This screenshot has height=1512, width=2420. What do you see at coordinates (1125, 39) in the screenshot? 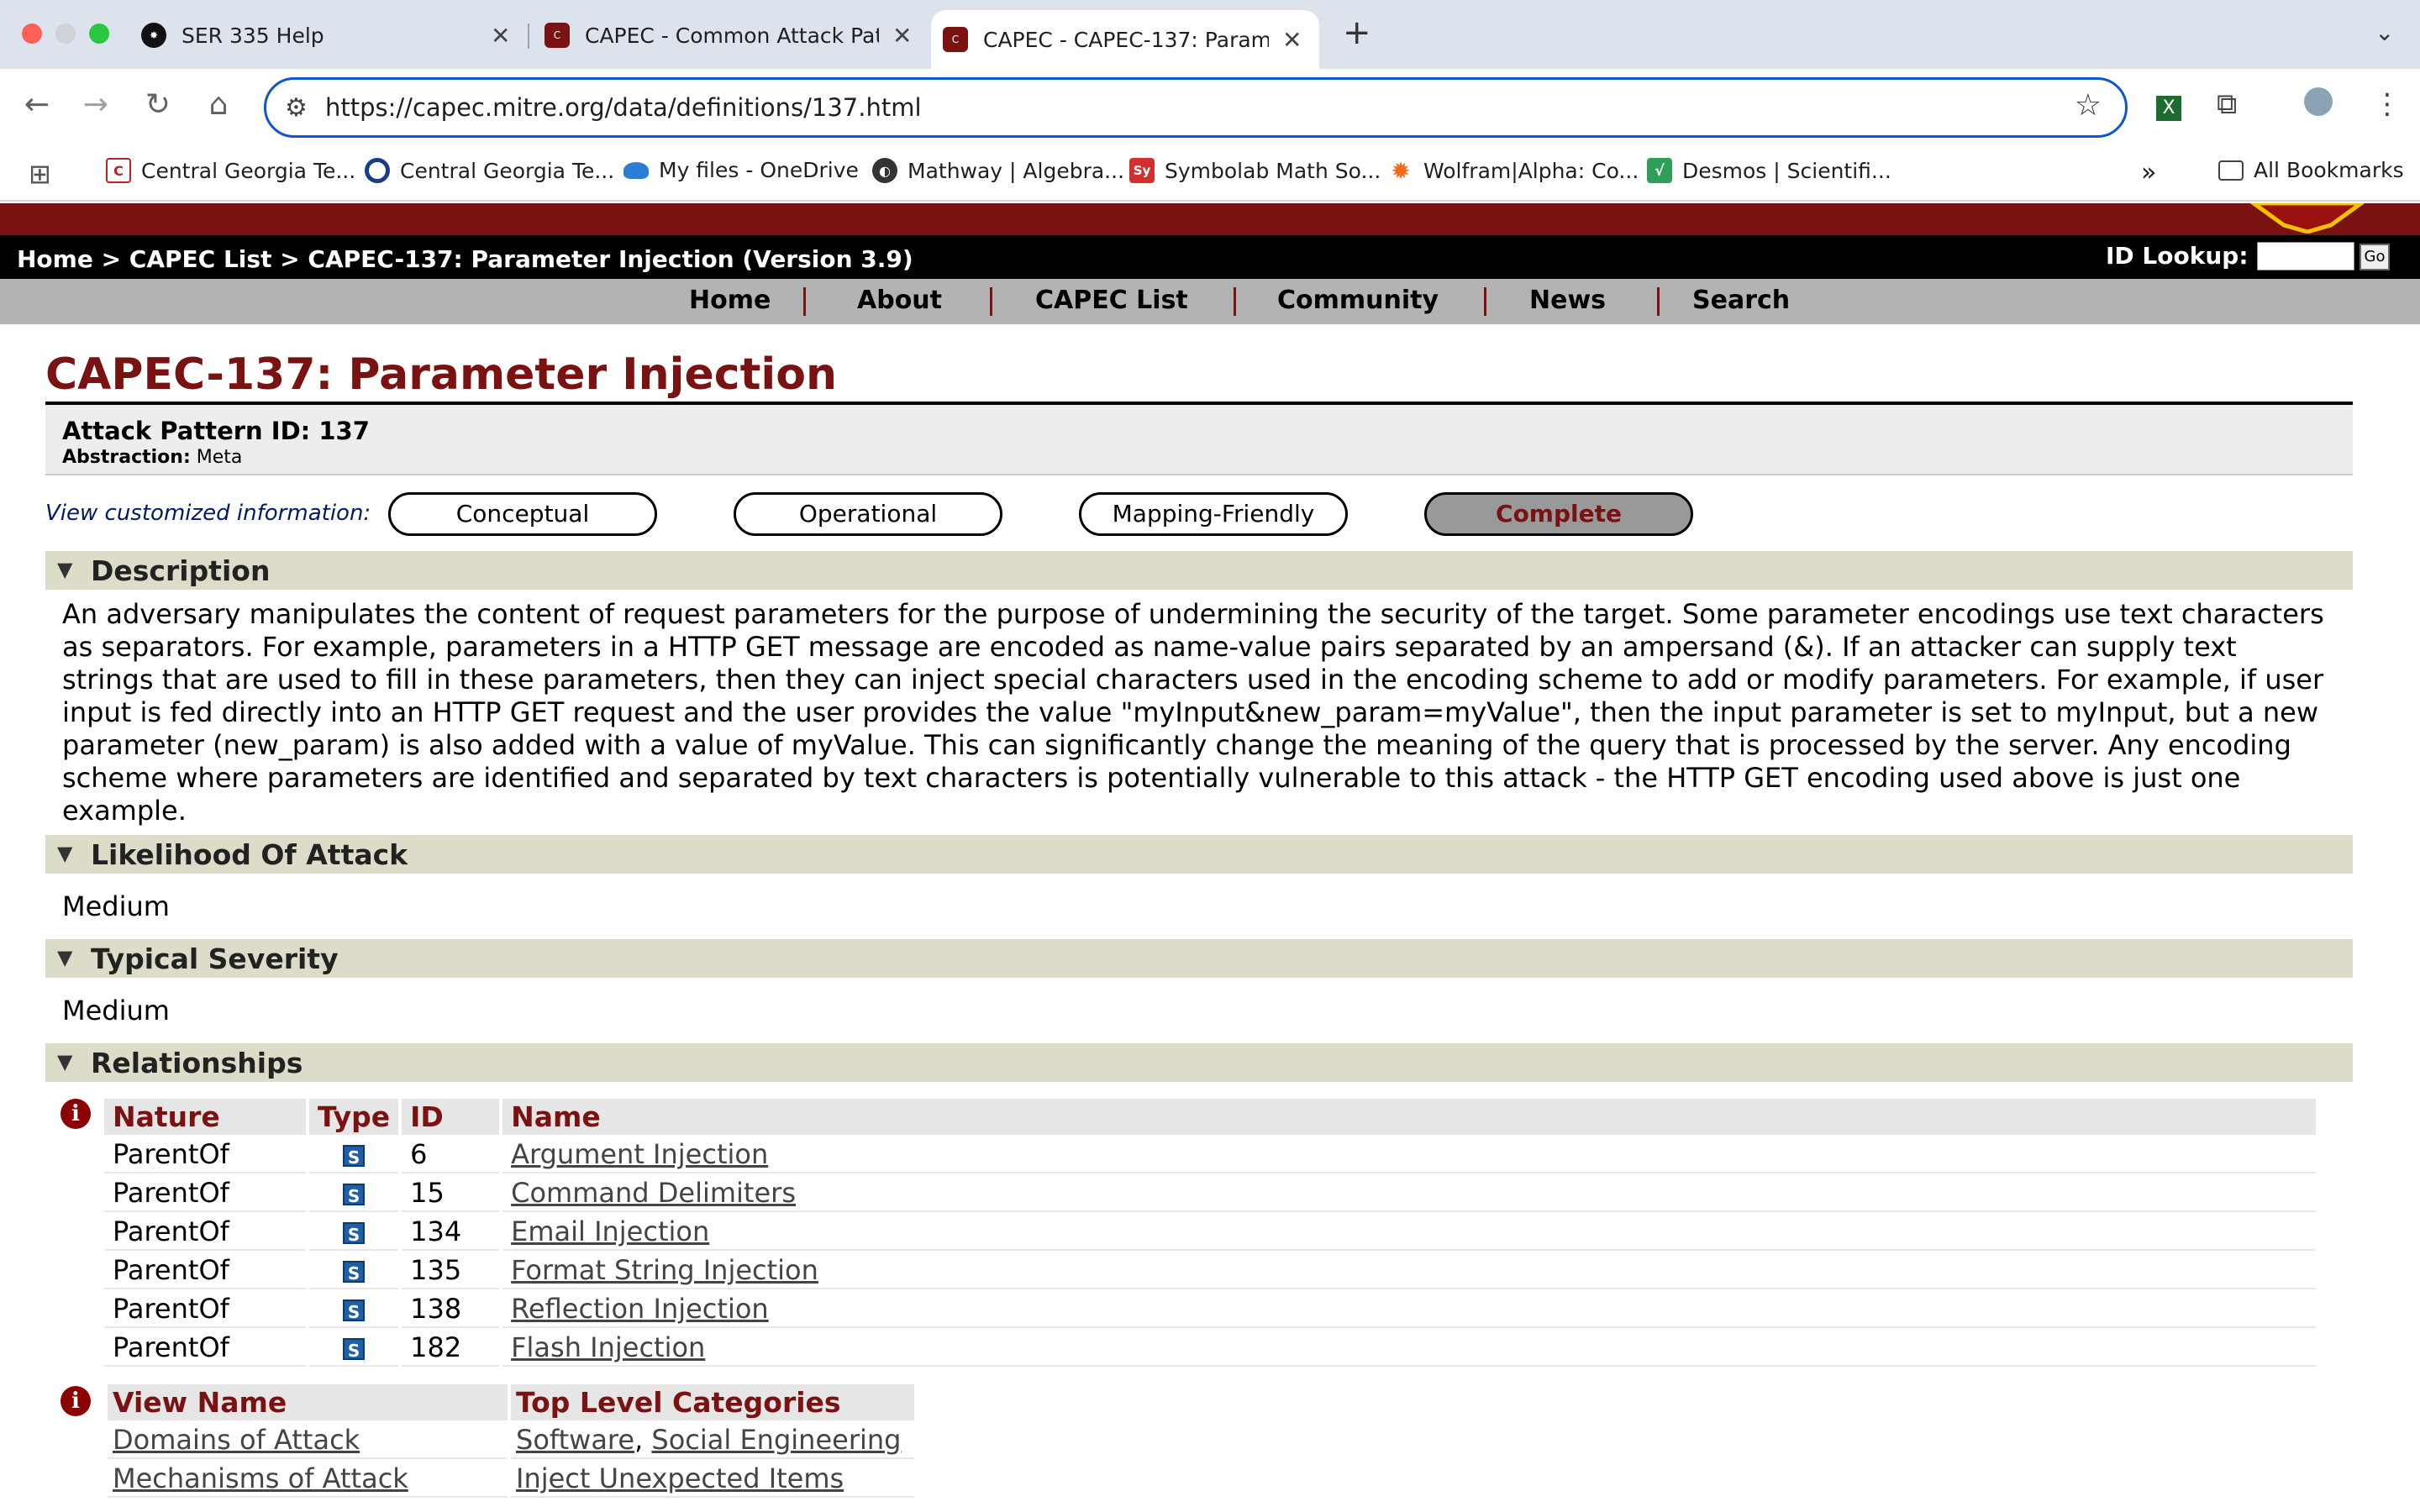
I see `browser-tab-capec-137: C CAPEC - CAPEC-137: Parame ✕` at bounding box center [1125, 39].